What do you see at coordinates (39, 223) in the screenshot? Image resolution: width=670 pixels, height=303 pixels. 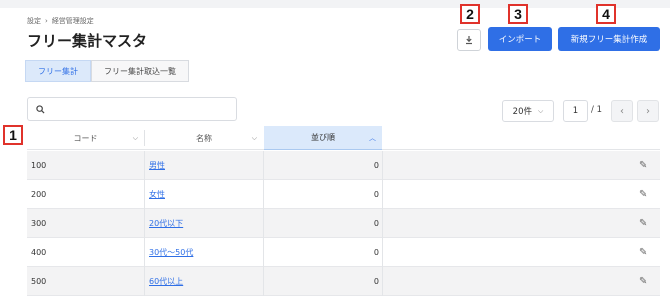 I see `cell-code: 300` at bounding box center [39, 223].